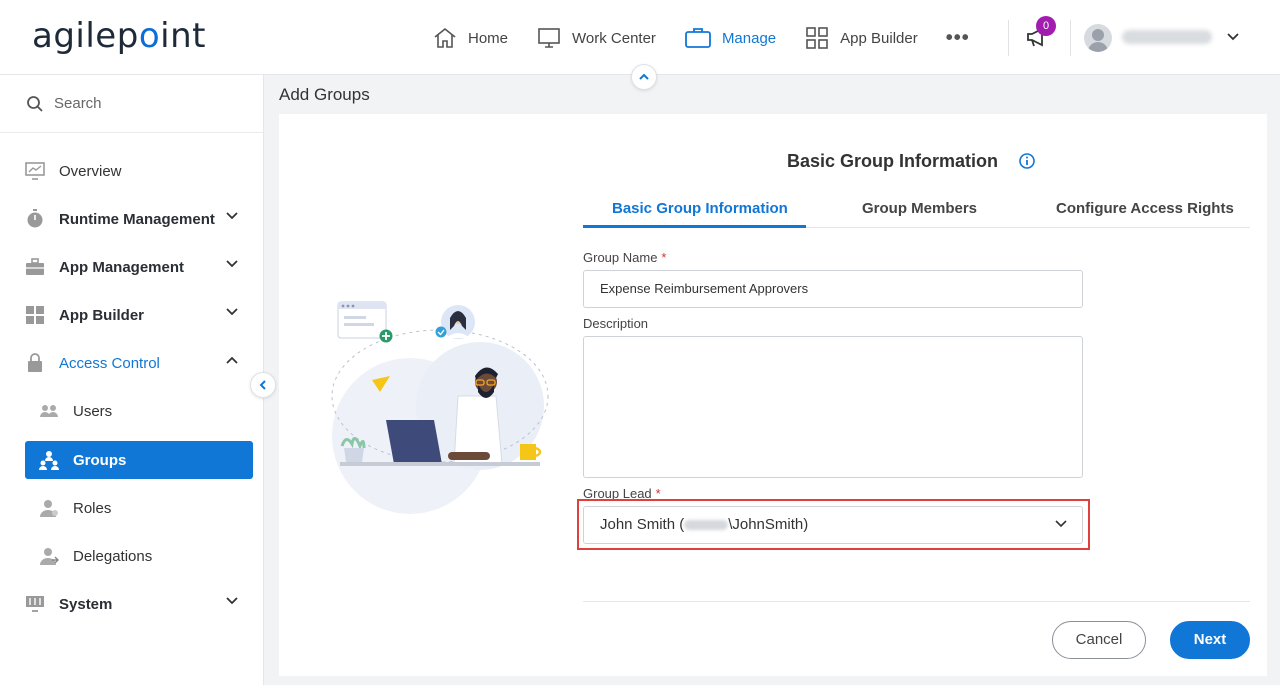  What do you see at coordinates (706, 525) in the screenshot?
I see `domain-blurred` at bounding box center [706, 525].